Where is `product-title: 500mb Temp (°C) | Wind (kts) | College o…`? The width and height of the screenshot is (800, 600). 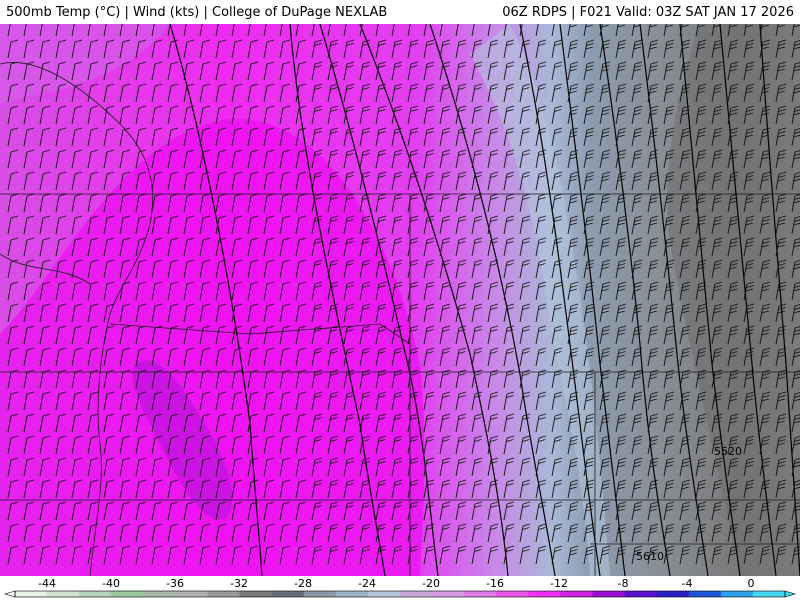 product-title: 500mb Temp (°C) | Wind (kts) | College o… is located at coordinates (197, 12).